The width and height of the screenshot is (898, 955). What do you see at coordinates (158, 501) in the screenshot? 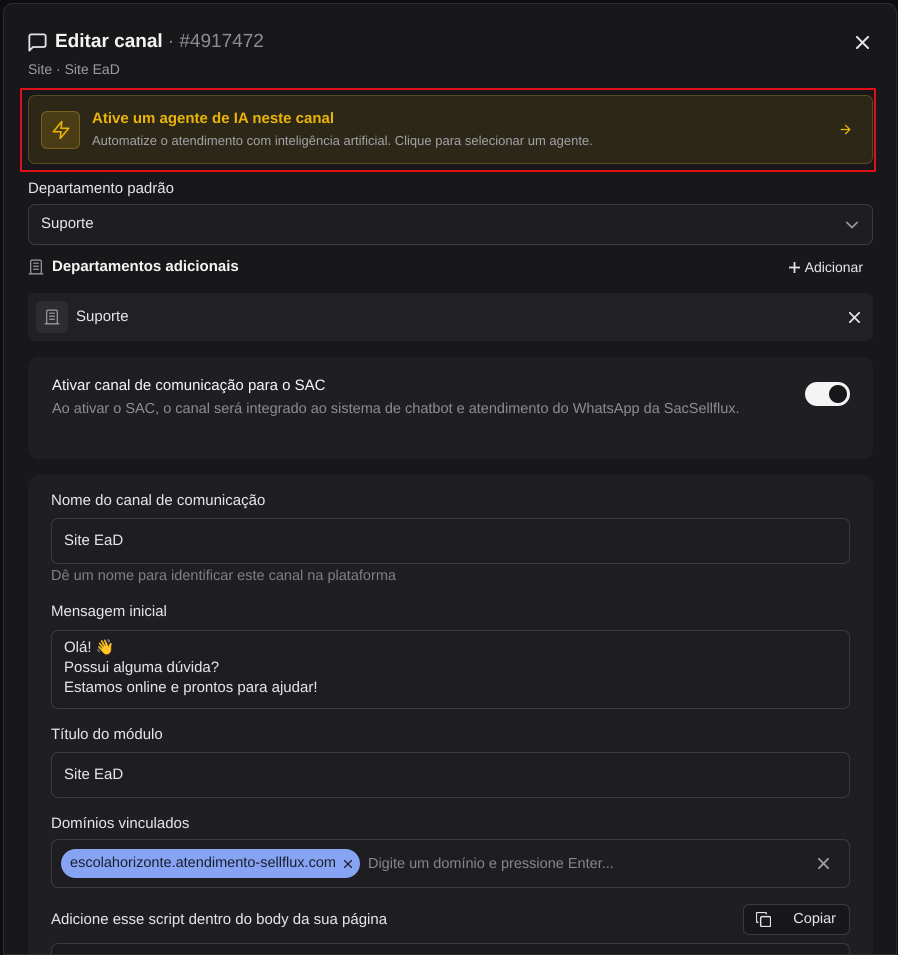
I see `field-label: Nome do canal de comunicação` at bounding box center [158, 501].